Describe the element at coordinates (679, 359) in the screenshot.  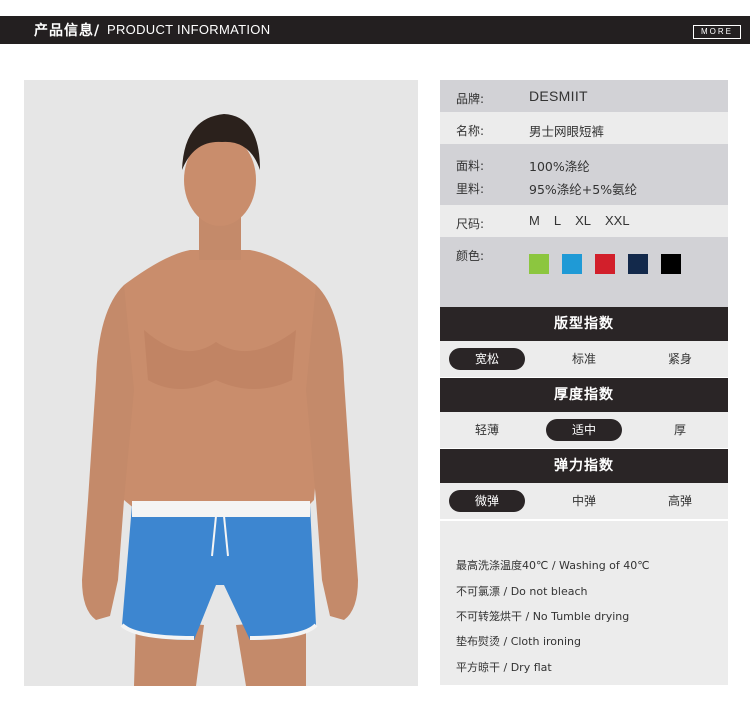
I see `fit-option-slim: 紧身` at that location.